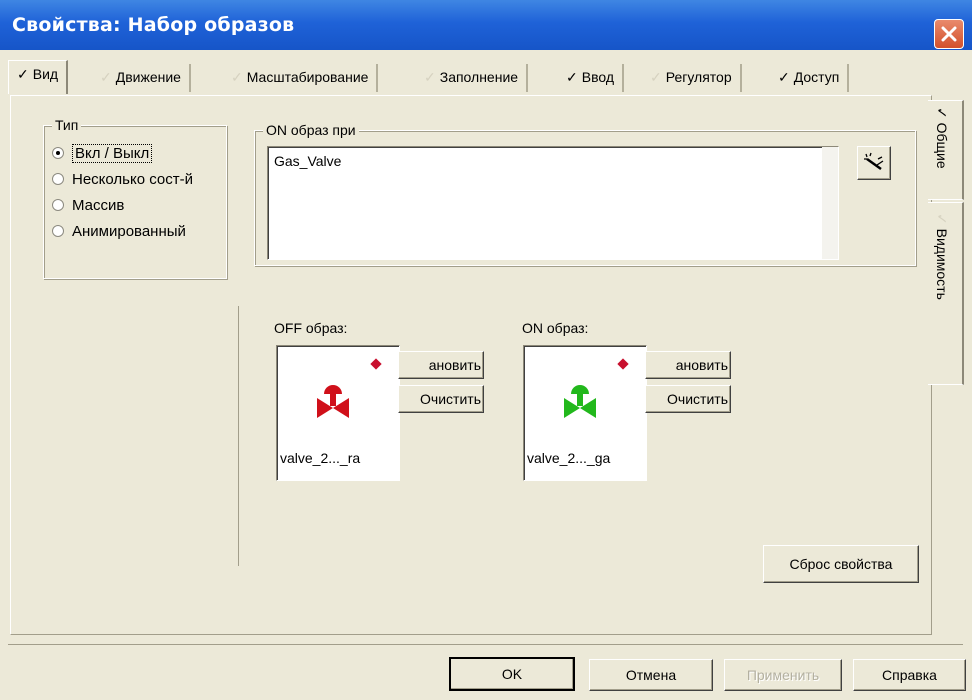  What do you see at coordinates (783, 675) in the screenshot?
I see `apply-button: Применить` at bounding box center [783, 675].